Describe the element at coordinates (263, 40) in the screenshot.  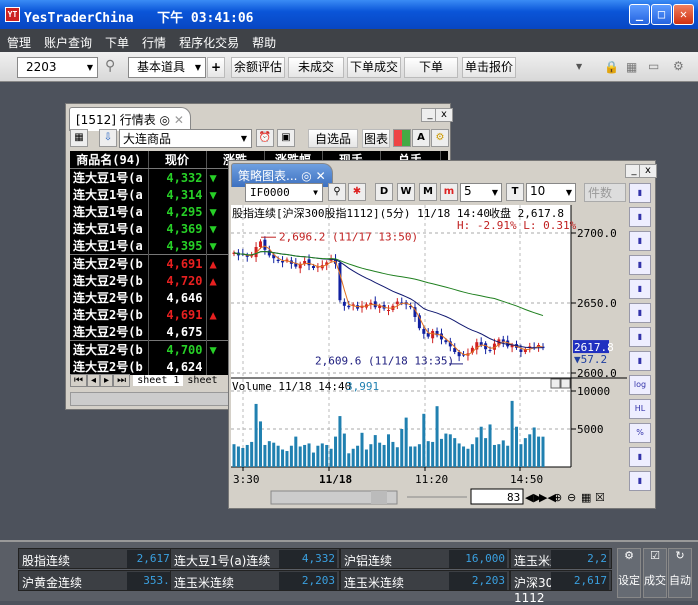
I see `menu-help: 帮助` at that location.